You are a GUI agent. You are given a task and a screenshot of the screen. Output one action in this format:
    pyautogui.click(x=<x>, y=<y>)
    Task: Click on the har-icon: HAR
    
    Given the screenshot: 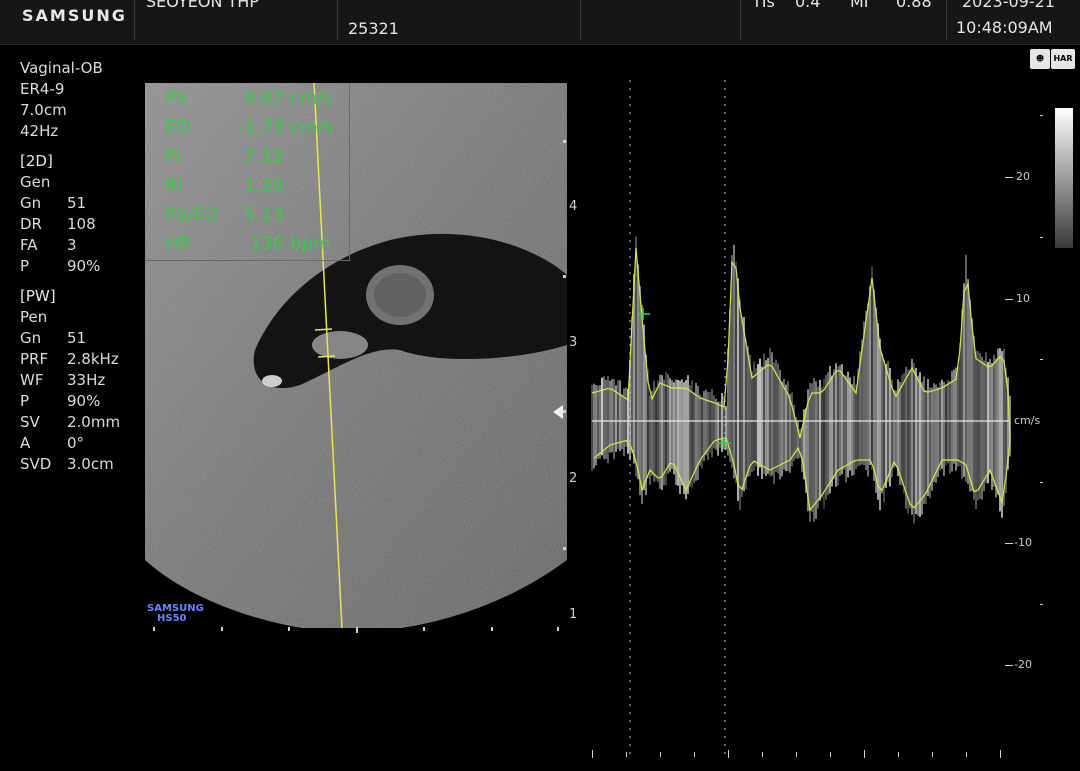 What is the action you would take?
    pyautogui.click(x=1063, y=59)
    